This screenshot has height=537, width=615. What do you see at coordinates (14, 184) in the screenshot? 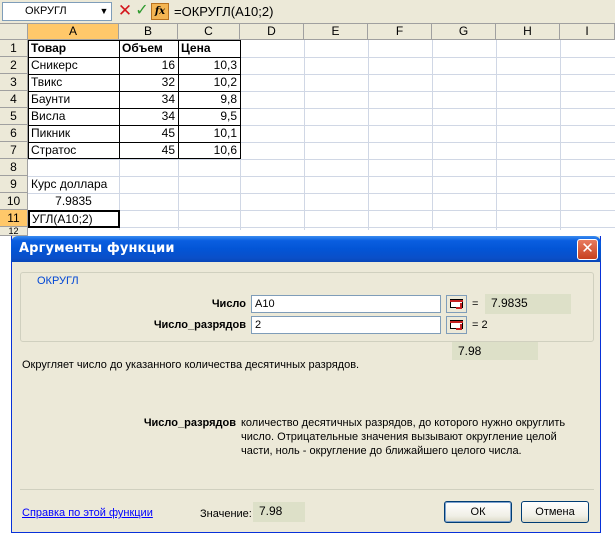
I see `row-header-9: 9` at bounding box center [14, 184].